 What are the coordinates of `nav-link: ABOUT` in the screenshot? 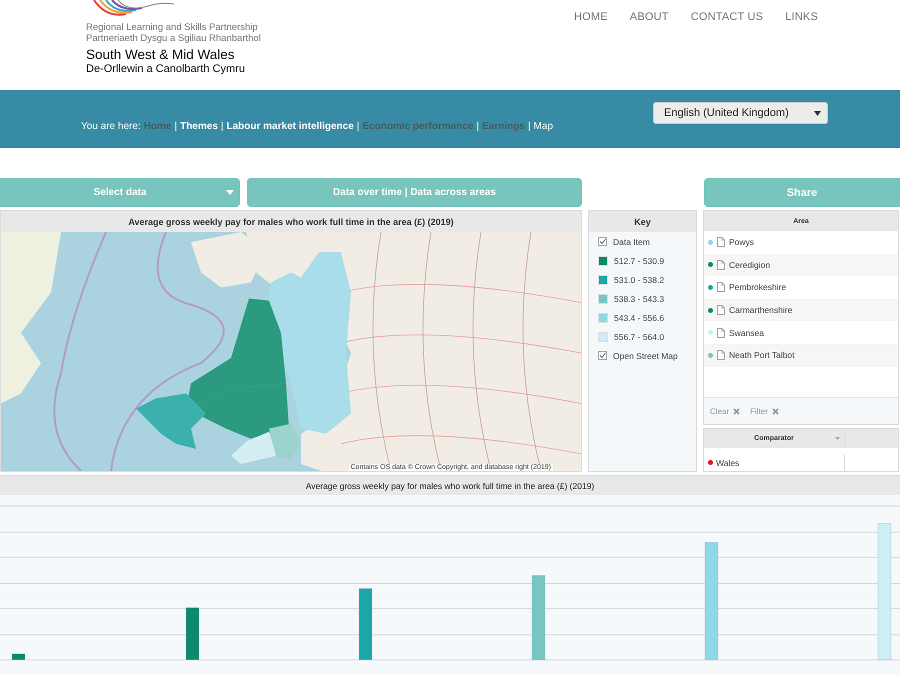 It's located at (649, 17).